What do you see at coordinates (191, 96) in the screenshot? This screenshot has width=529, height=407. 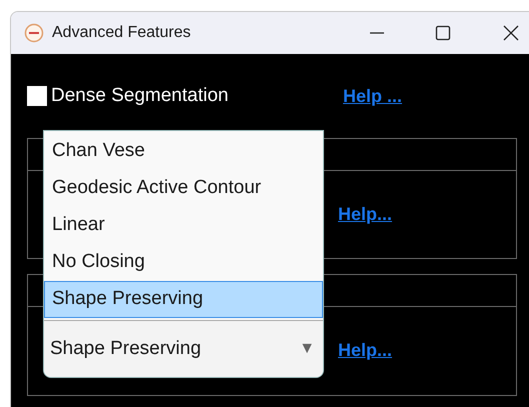 I see `checkbox-label: Dense Segmentation` at bounding box center [191, 96].